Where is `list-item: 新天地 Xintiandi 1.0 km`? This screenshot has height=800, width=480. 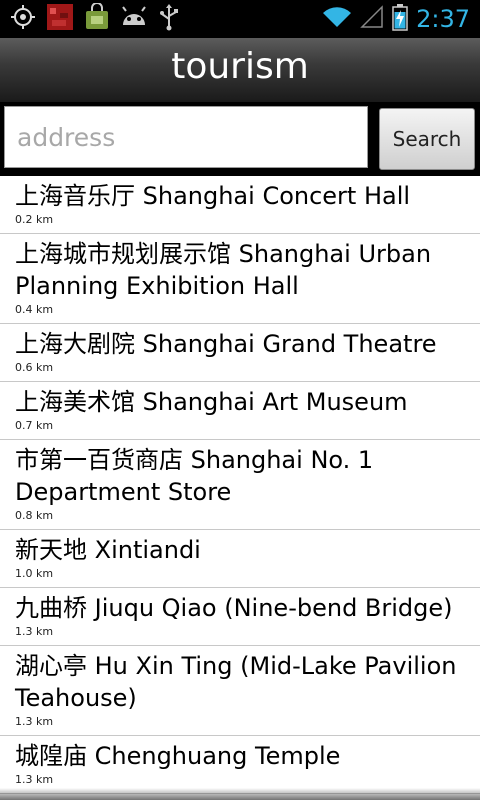 list-item: 新天地 Xintiandi 1.0 km is located at coordinates (240, 559).